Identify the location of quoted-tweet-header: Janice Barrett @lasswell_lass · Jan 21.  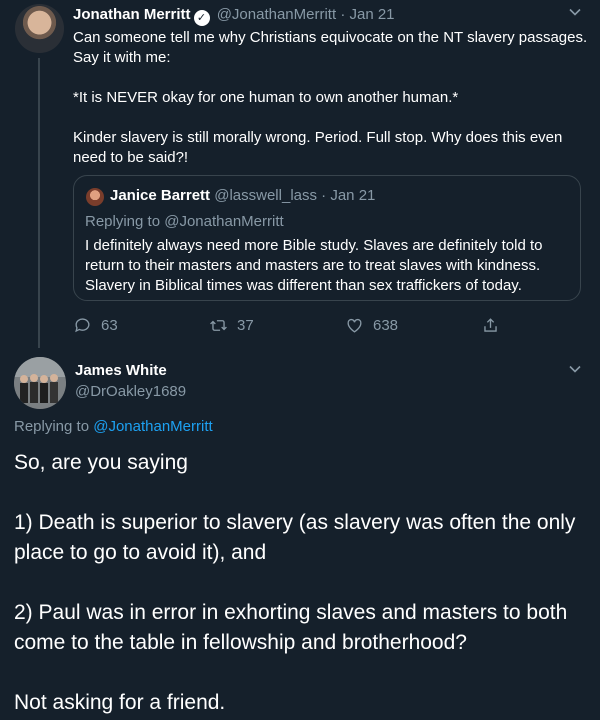
(242, 195).